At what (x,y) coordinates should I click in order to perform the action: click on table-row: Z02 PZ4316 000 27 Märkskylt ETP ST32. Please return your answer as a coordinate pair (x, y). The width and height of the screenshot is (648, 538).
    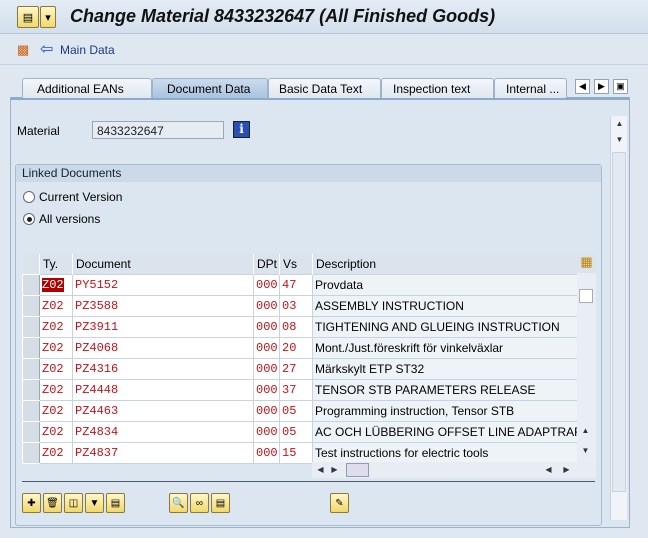
    Looking at the image, I should click on (303, 368).